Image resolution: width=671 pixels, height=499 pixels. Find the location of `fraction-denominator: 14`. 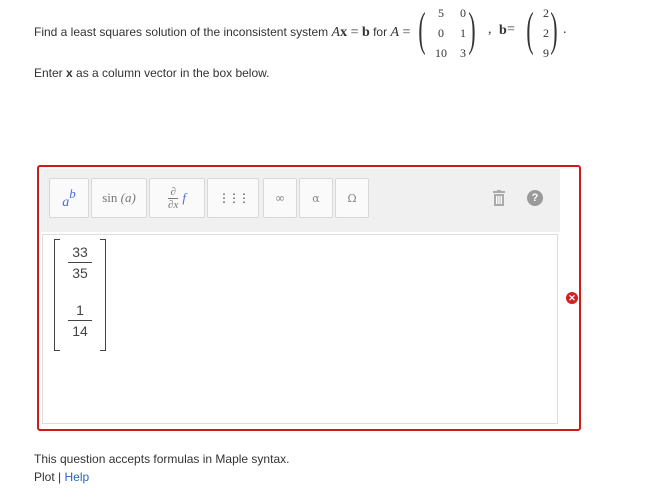

fraction-denominator: 14 is located at coordinates (80, 331).